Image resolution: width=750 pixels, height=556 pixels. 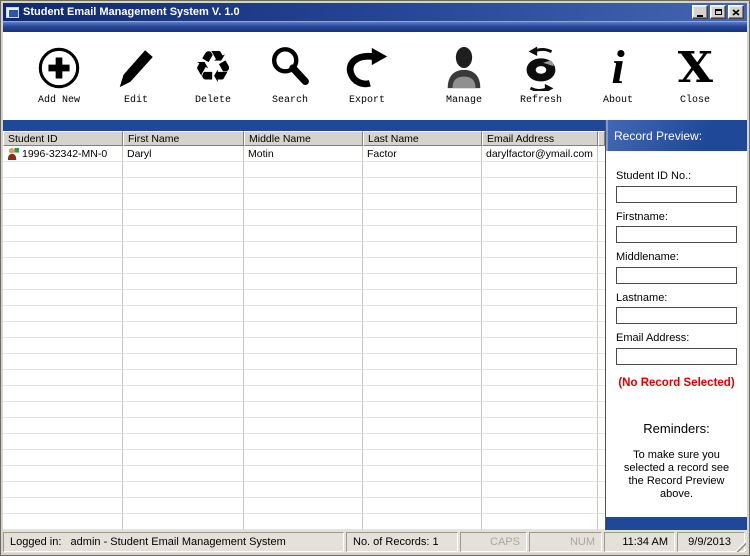 I want to click on time-display: 11:34 AM, so click(x=639, y=542).